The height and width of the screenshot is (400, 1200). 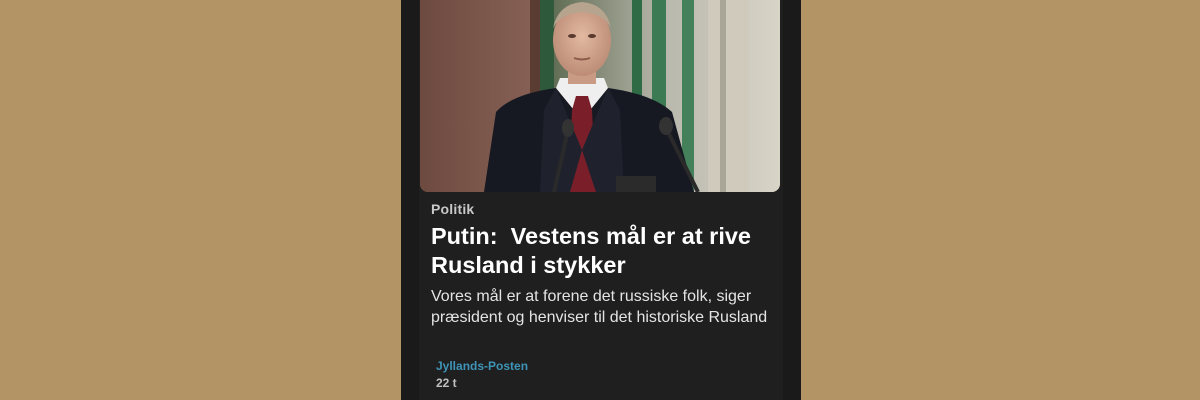 I want to click on screen-edge-left, so click(x=410, y=200).